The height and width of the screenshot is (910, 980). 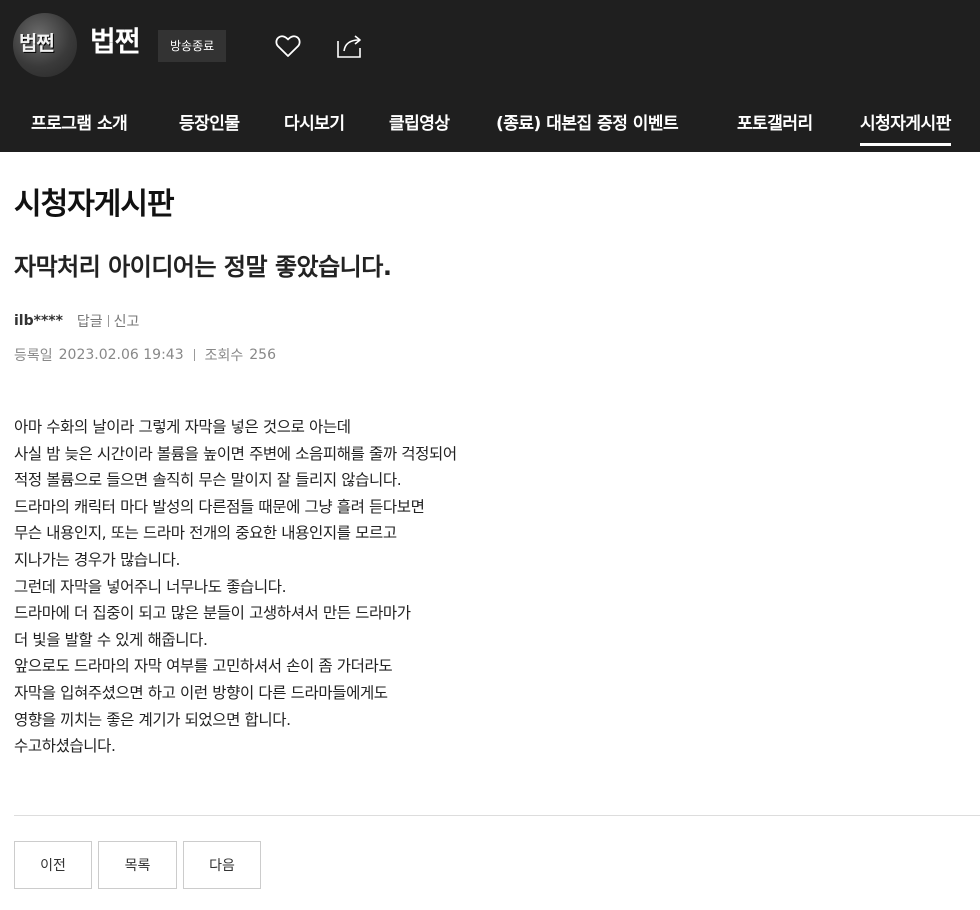 What do you see at coordinates (905, 129) in the screenshot?
I see `nav-item-viewer-board: 시청자게시판` at bounding box center [905, 129].